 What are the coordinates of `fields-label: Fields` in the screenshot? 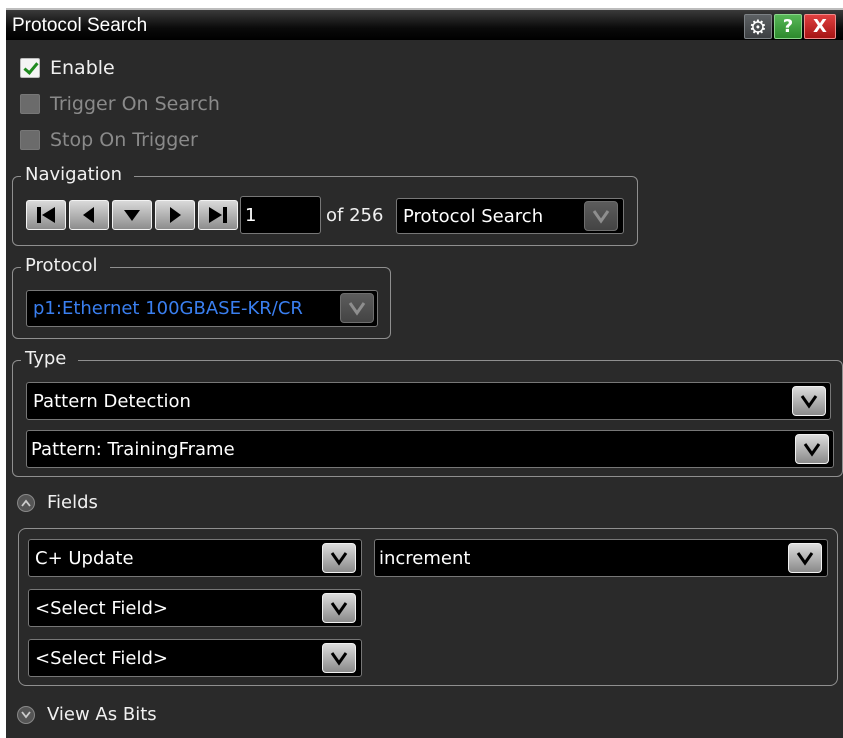 It's located at (72, 502).